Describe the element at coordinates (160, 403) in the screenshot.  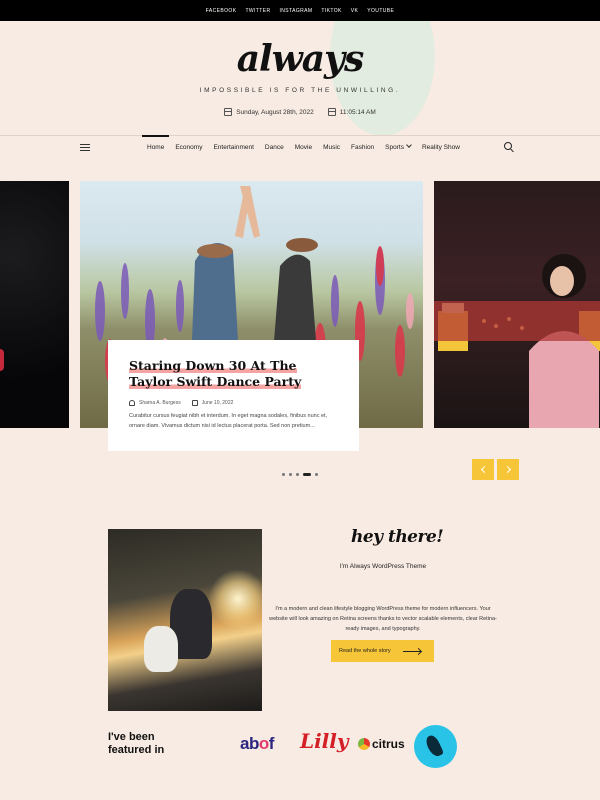
I see `post-author: Sharna A. Burgess` at that location.